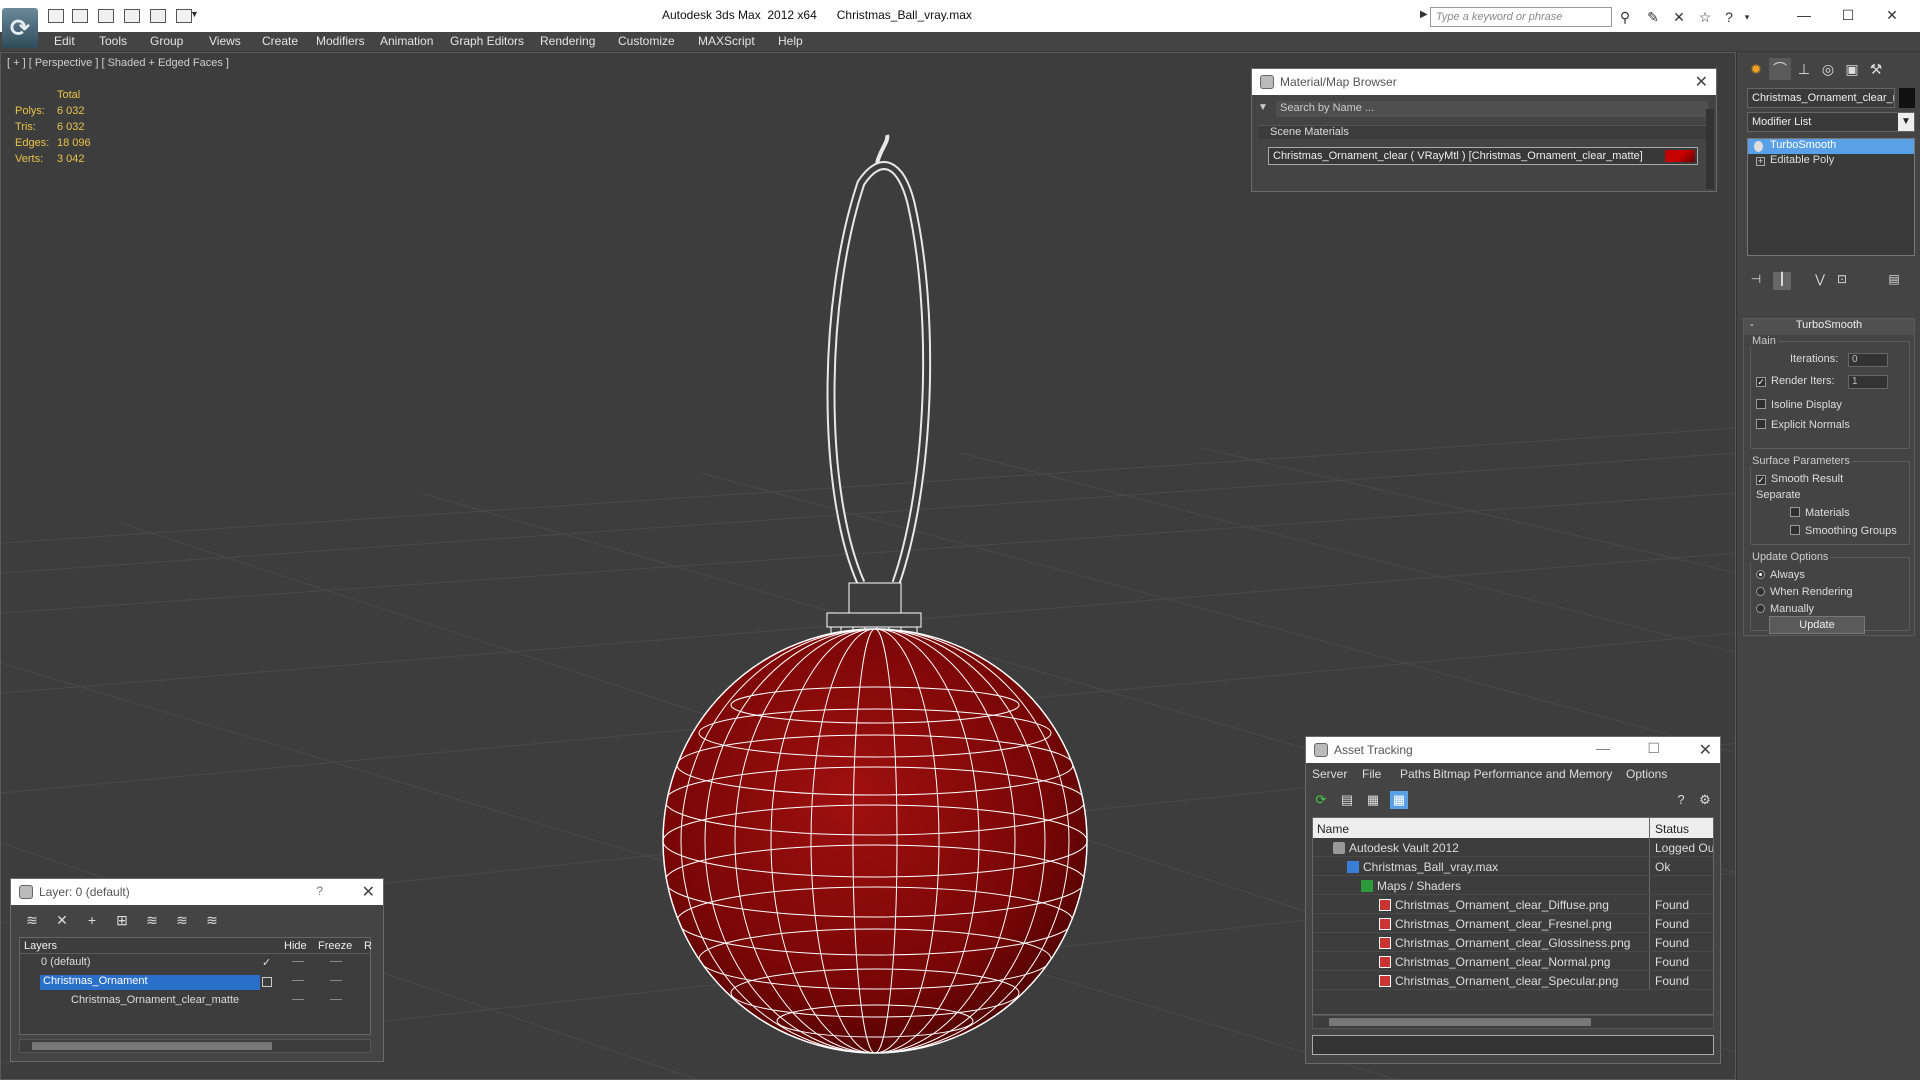 This screenshot has height=1080, width=1920. I want to click on pin-stack-icon: ⊣, so click(1756, 281).